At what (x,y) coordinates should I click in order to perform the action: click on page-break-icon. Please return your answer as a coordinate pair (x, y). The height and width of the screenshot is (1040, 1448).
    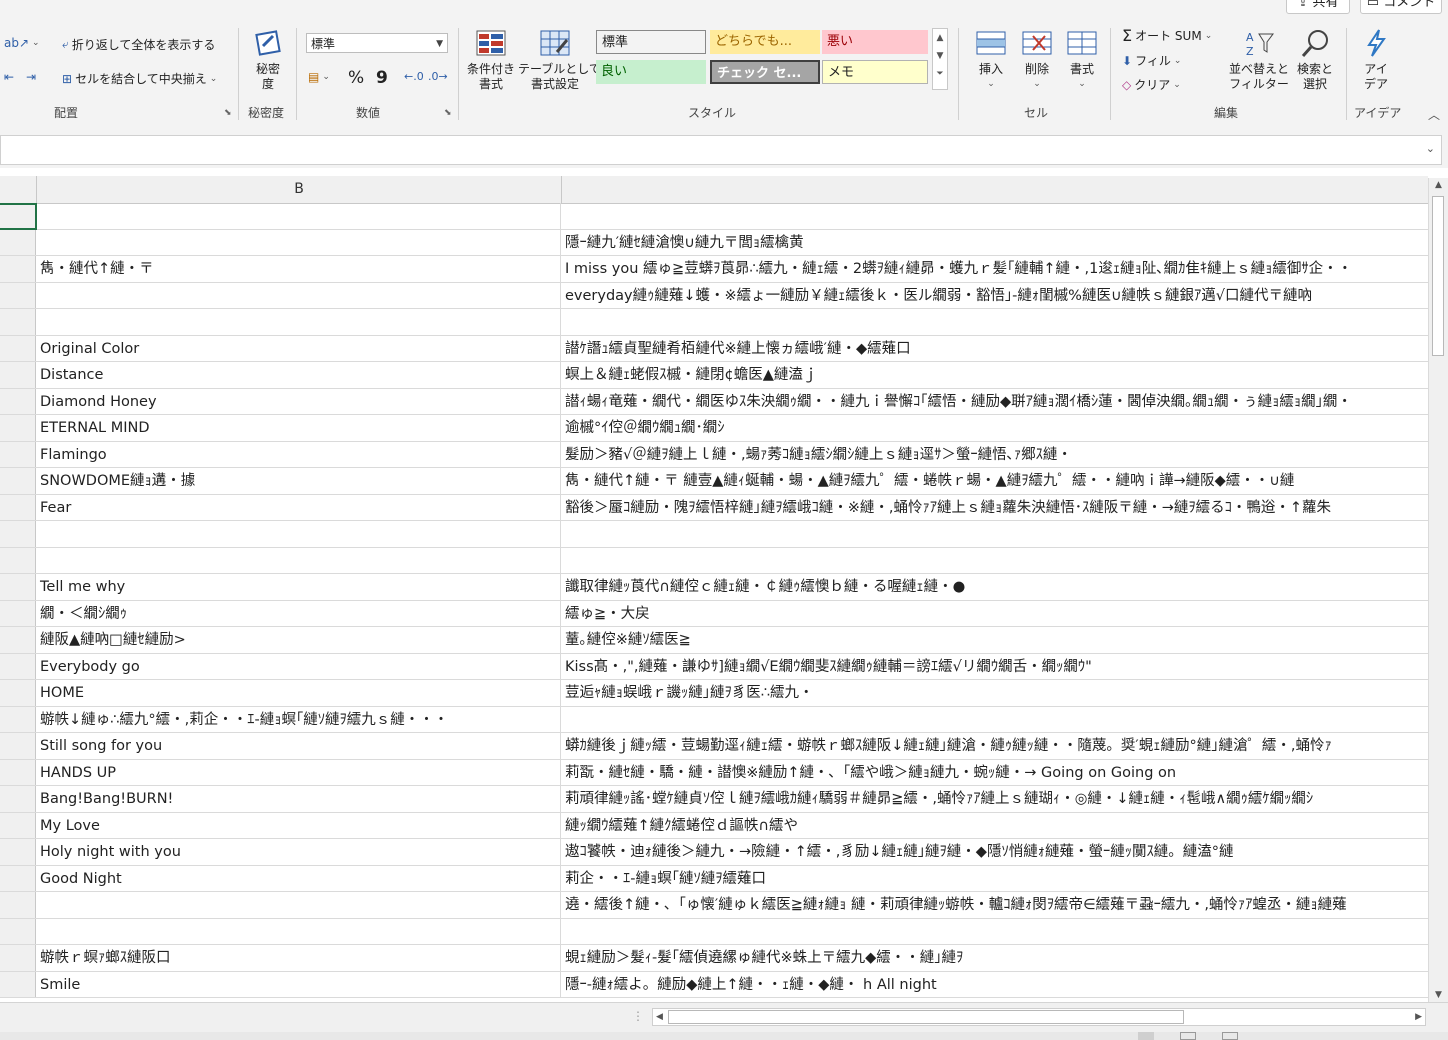
    Looking at the image, I should click on (1230, 1036).